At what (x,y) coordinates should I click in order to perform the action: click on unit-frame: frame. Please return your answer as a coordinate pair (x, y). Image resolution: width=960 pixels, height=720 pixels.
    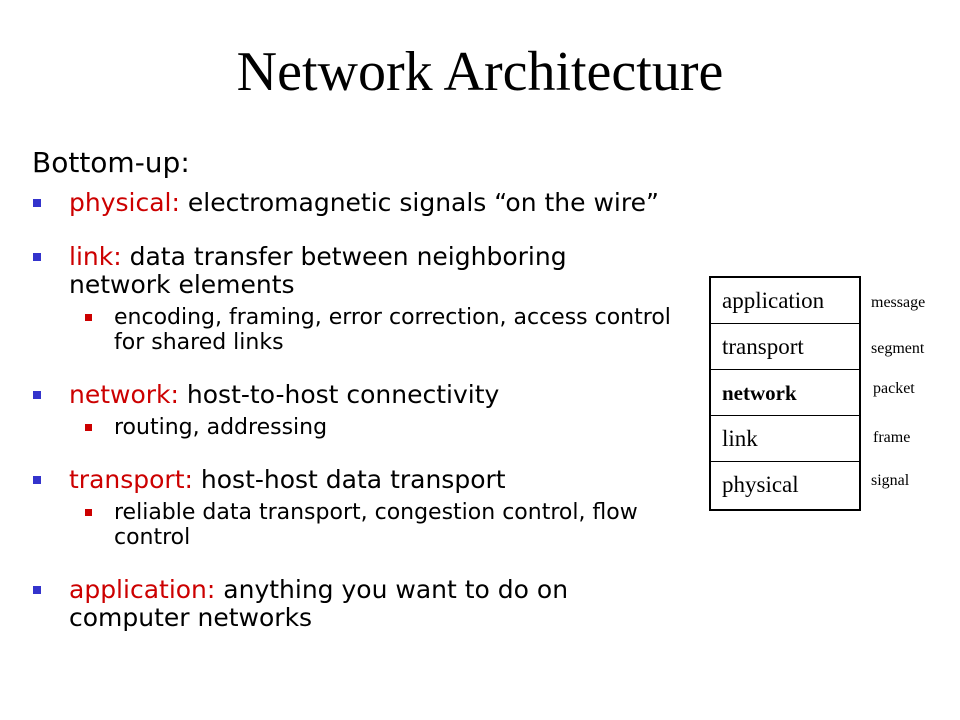
    Looking at the image, I should click on (892, 437).